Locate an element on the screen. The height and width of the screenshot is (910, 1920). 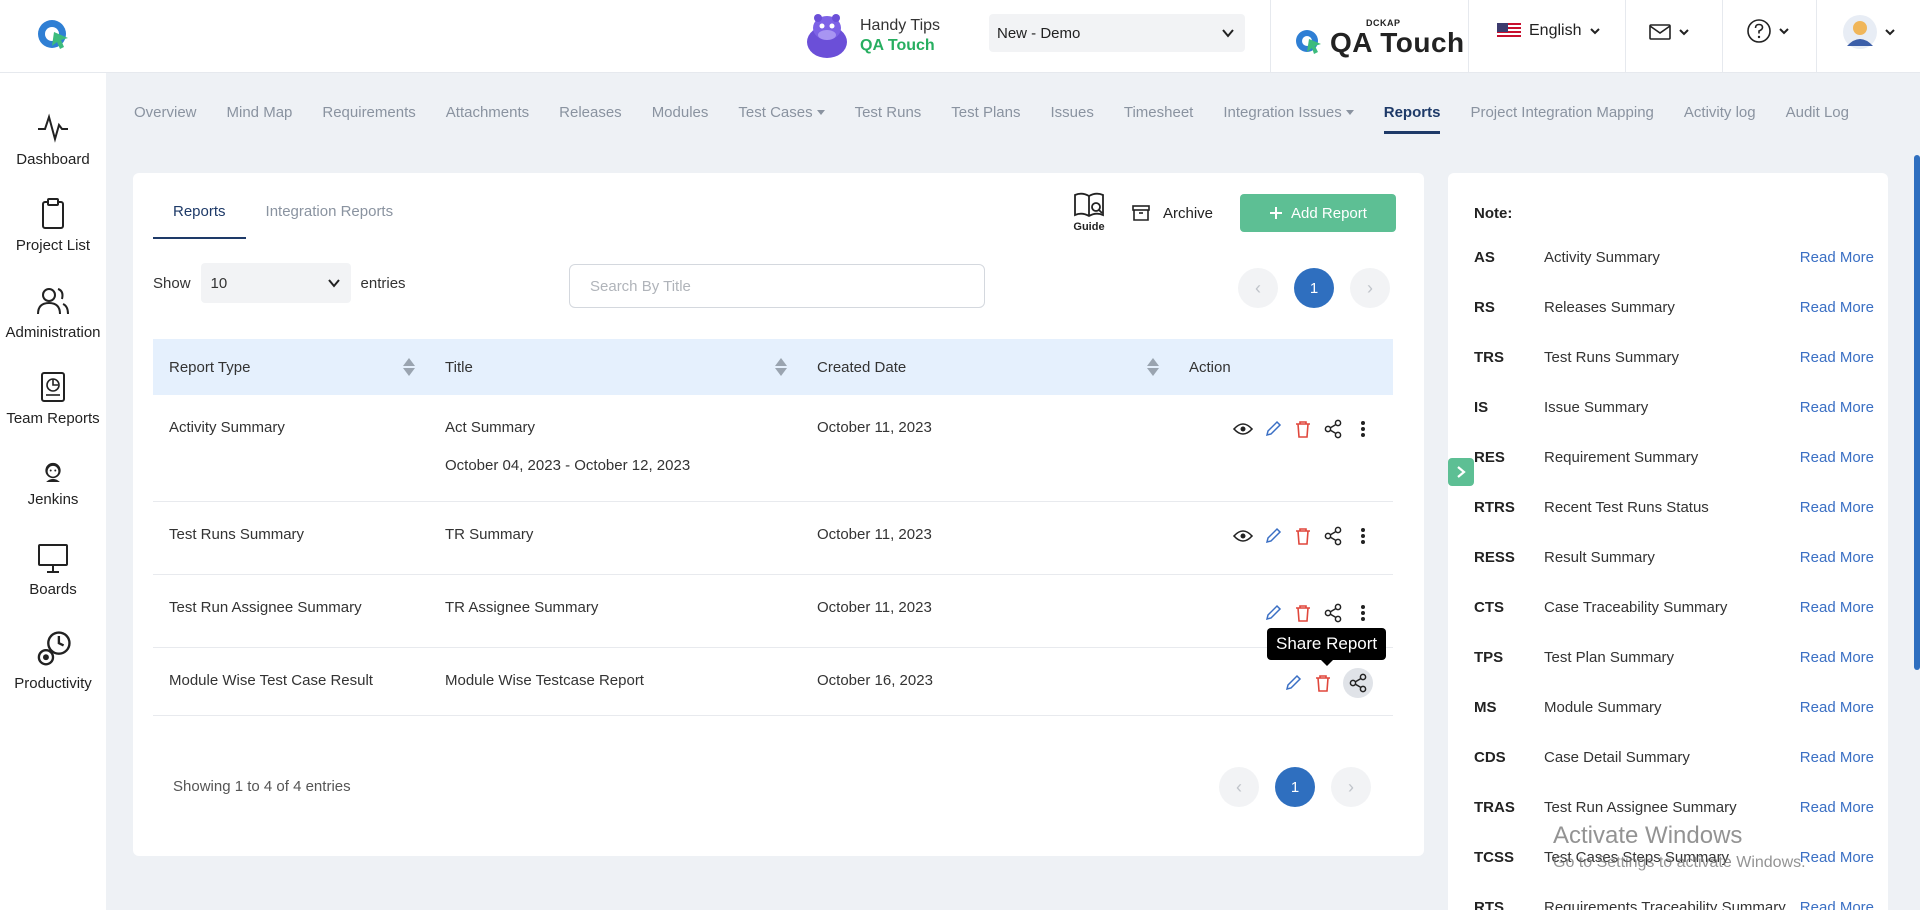
nav-audit-log: Audit Log is located at coordinates (1817, 112).